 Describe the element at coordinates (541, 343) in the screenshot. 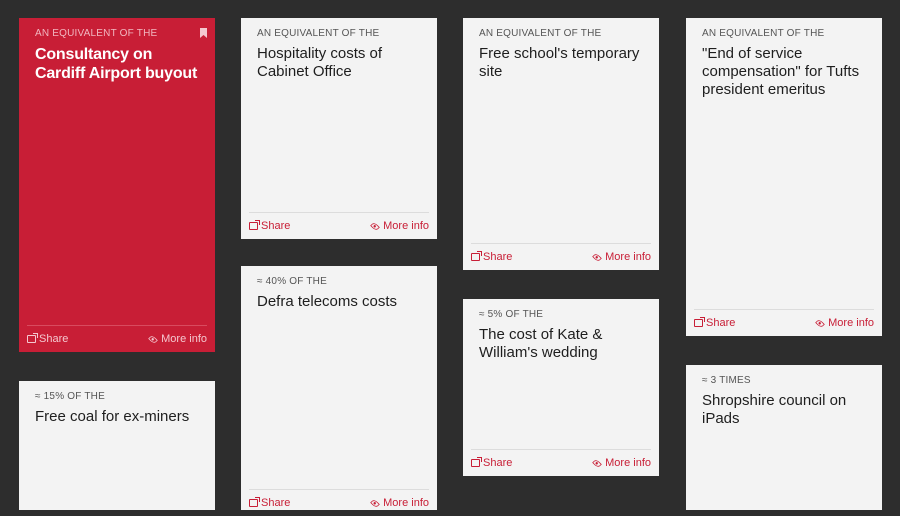

I see `card-title: The cost of Kate & William's wedding` at that location.